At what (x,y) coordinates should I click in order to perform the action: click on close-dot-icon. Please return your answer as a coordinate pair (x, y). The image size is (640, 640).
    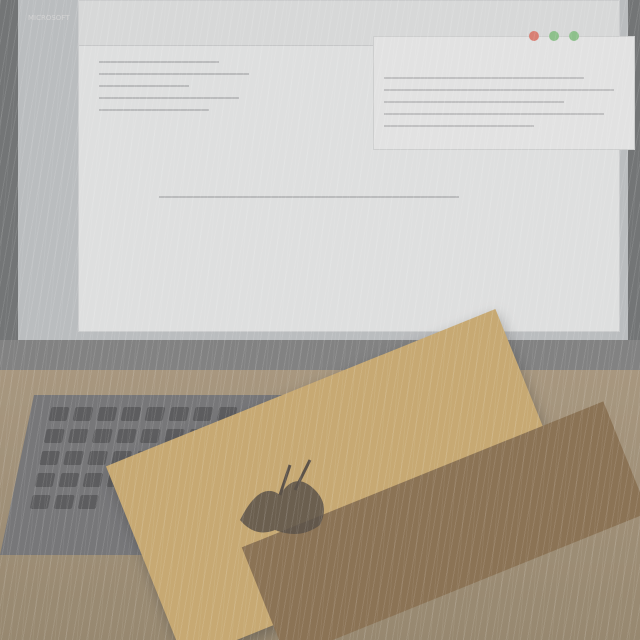
    Looking at the image, I should click on (534, 36).